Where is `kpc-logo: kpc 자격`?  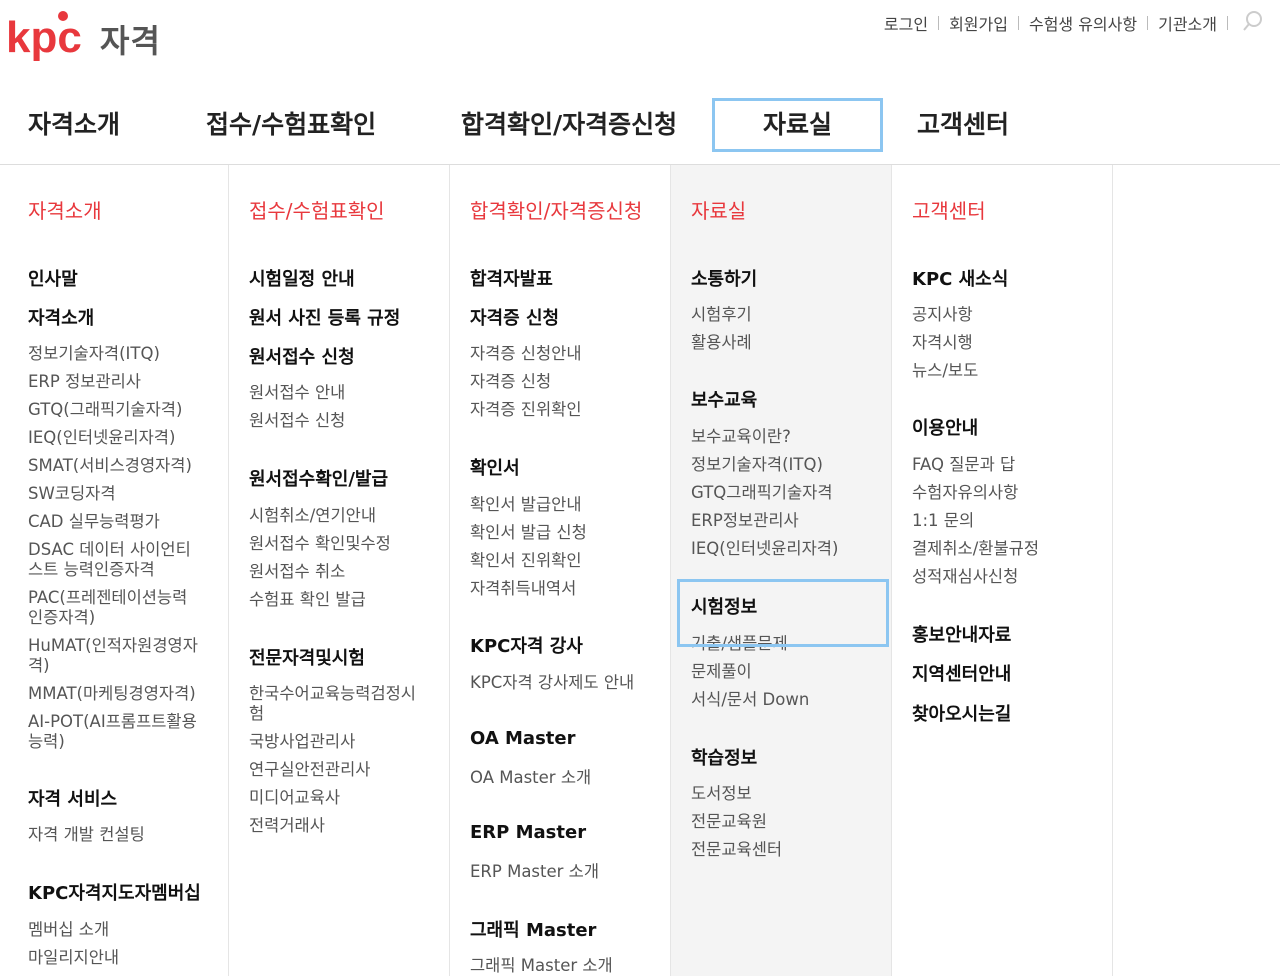
kpc-logo: kpc 자격 is located at coordinates (83, 39).